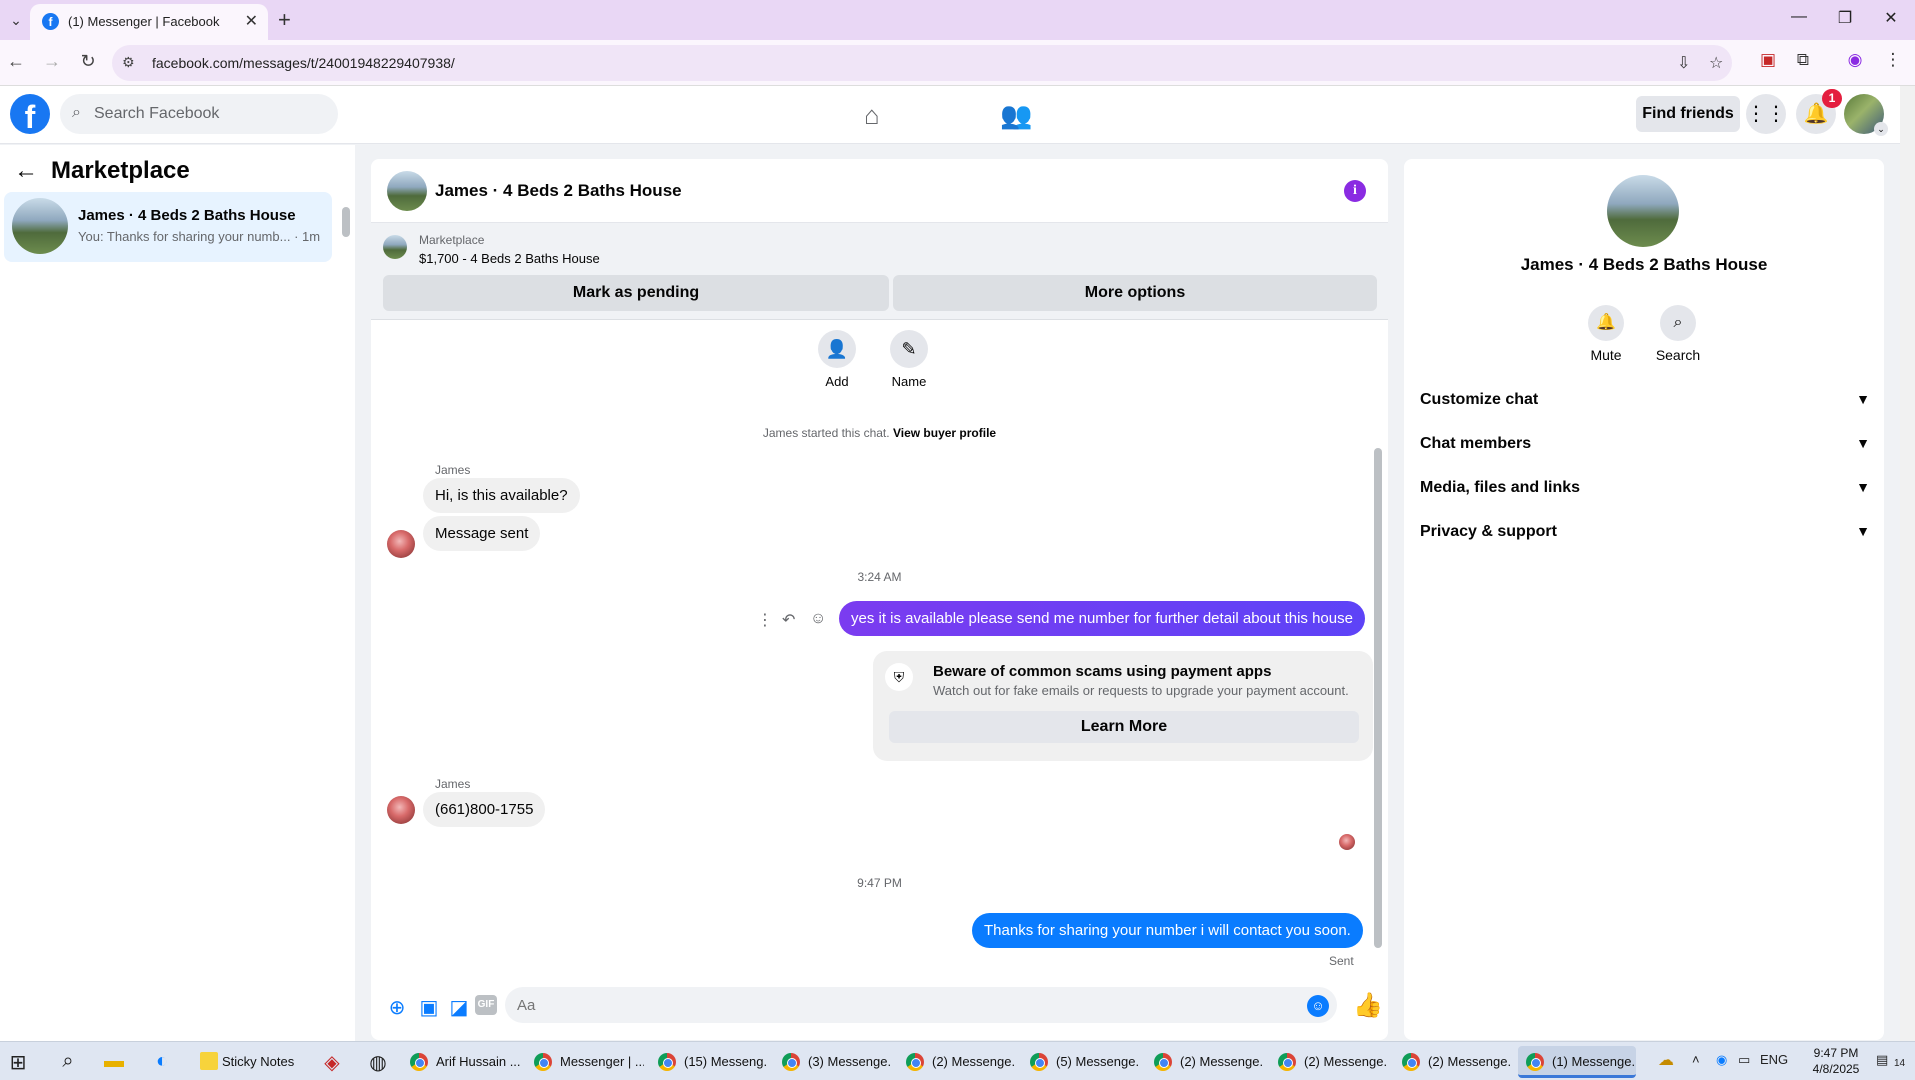 This screenshot has width=1915, height=1080. What do you see at coordinates (26, 171) in the screenshot?
I see `back-arrow-icon: ←` at bounding box center [26, 171].